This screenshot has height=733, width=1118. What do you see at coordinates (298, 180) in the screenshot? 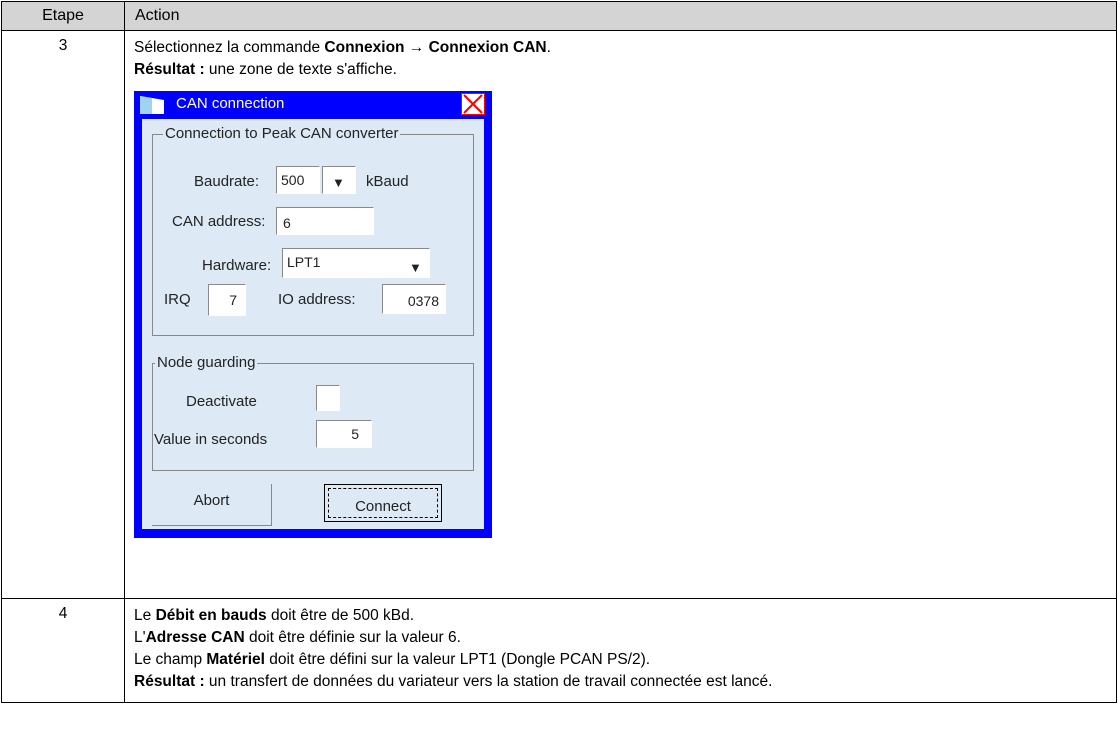
I see `baudrate-select: 500` at bounding box center [298, 180].